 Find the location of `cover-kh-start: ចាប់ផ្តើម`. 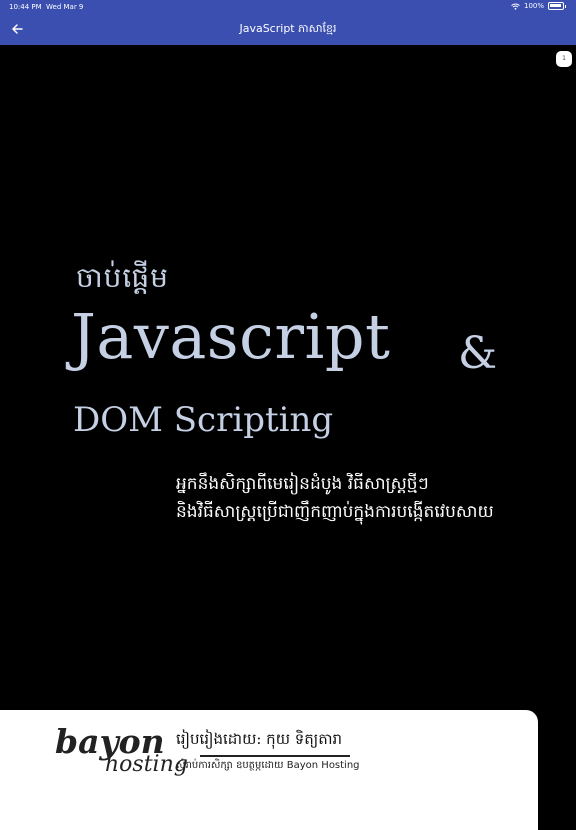

cover-kh-start: ចាប់ផ្តើម is located at coordinates (122, 277).